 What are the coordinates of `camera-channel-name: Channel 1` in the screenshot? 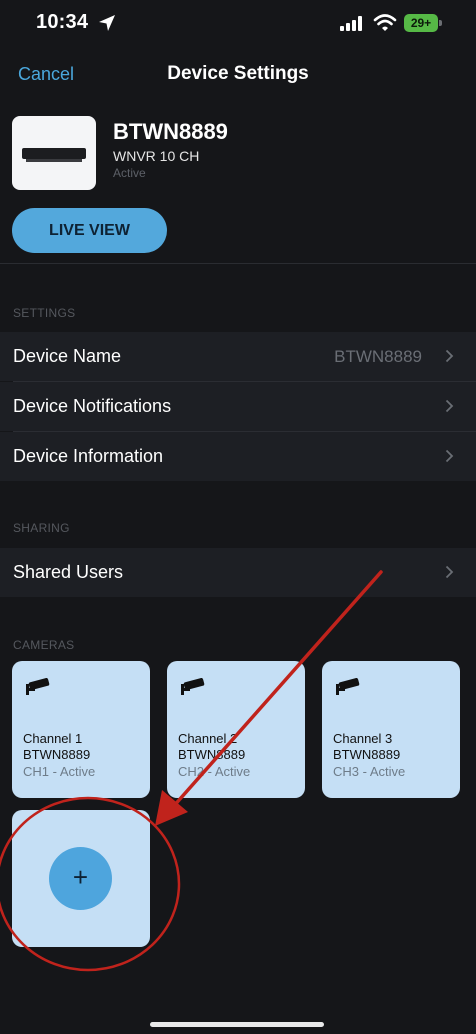 It's located at (53, 738).